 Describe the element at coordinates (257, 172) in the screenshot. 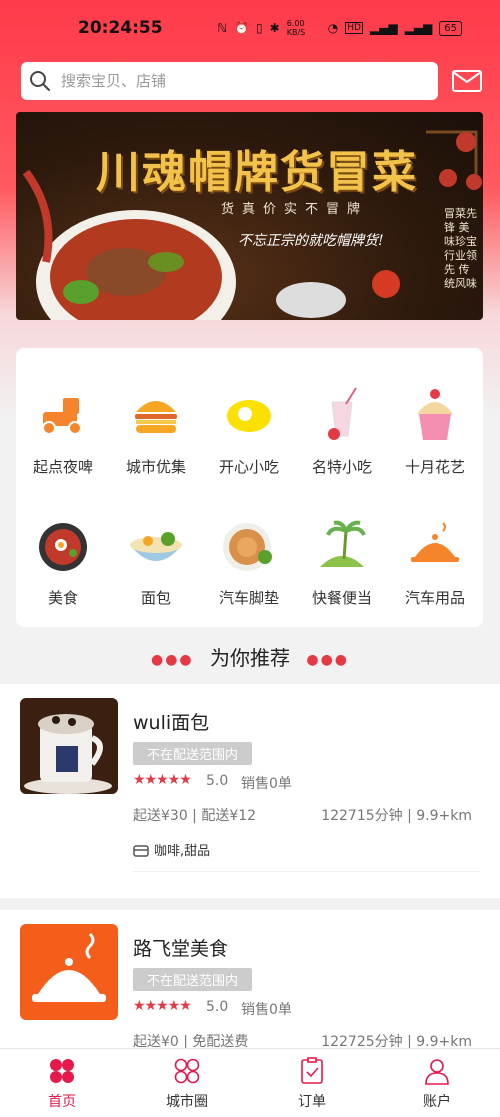

I see `banner-title: 川魂帽牌货冒菜` at that location.